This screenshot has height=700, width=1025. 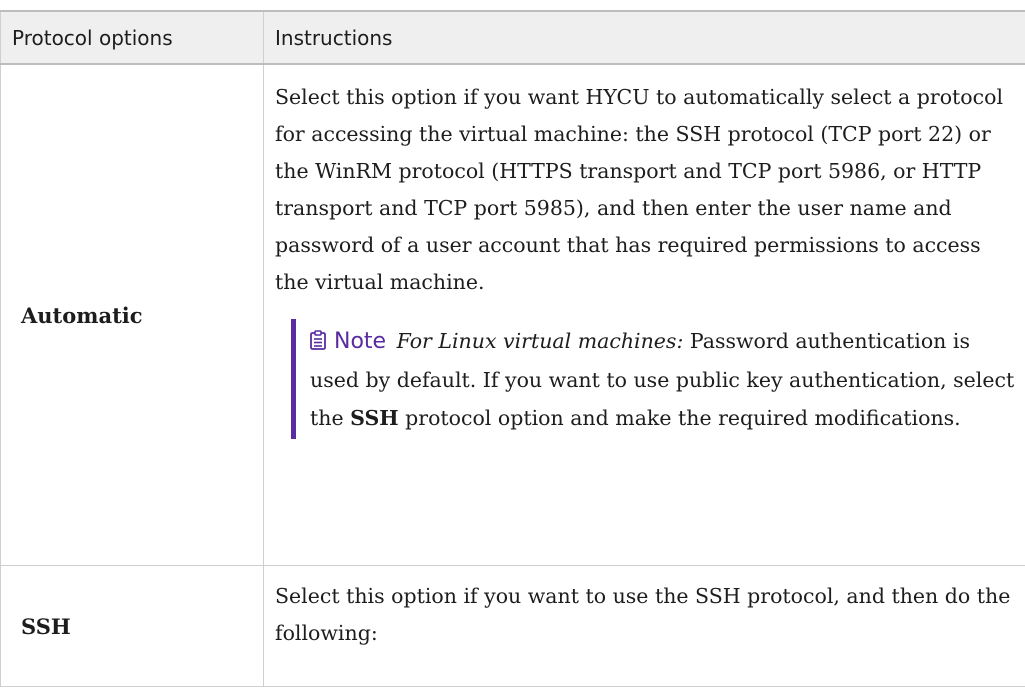 What do you see at coordinates (374, 418) in the screenshot?
I see `note-bold-ssh: SSH` at bounding box center [374, 418].